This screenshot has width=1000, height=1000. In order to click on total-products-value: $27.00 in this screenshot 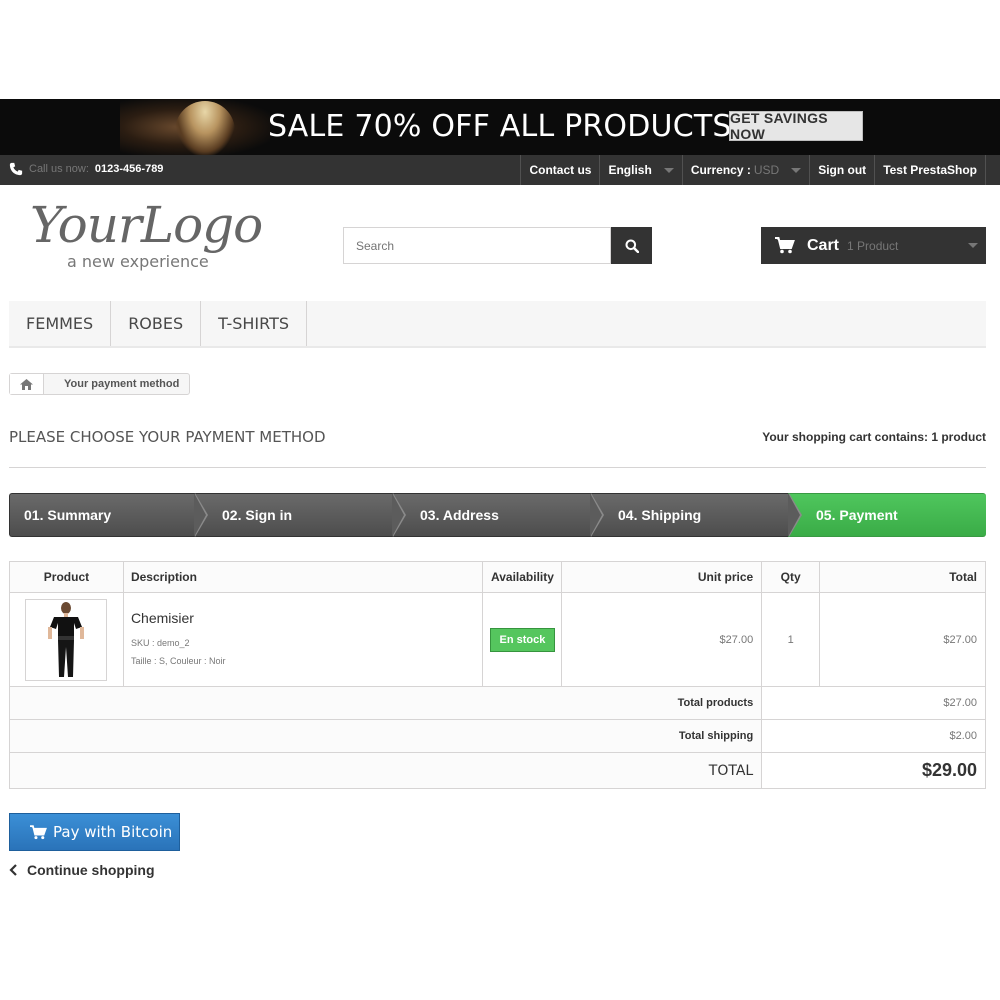, I will do `click(873, 703)`.